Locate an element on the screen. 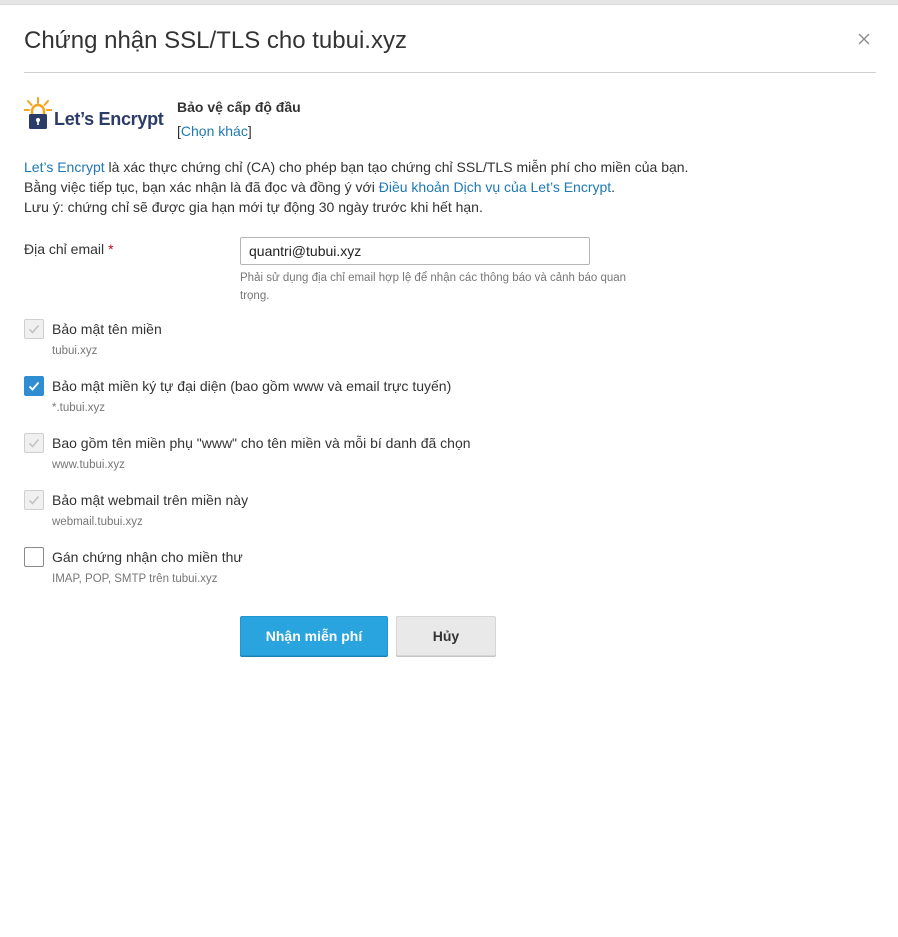 This screenshot has height=937, width=898. option-domain: tubui.xyz is located at coordinates (75, 351).